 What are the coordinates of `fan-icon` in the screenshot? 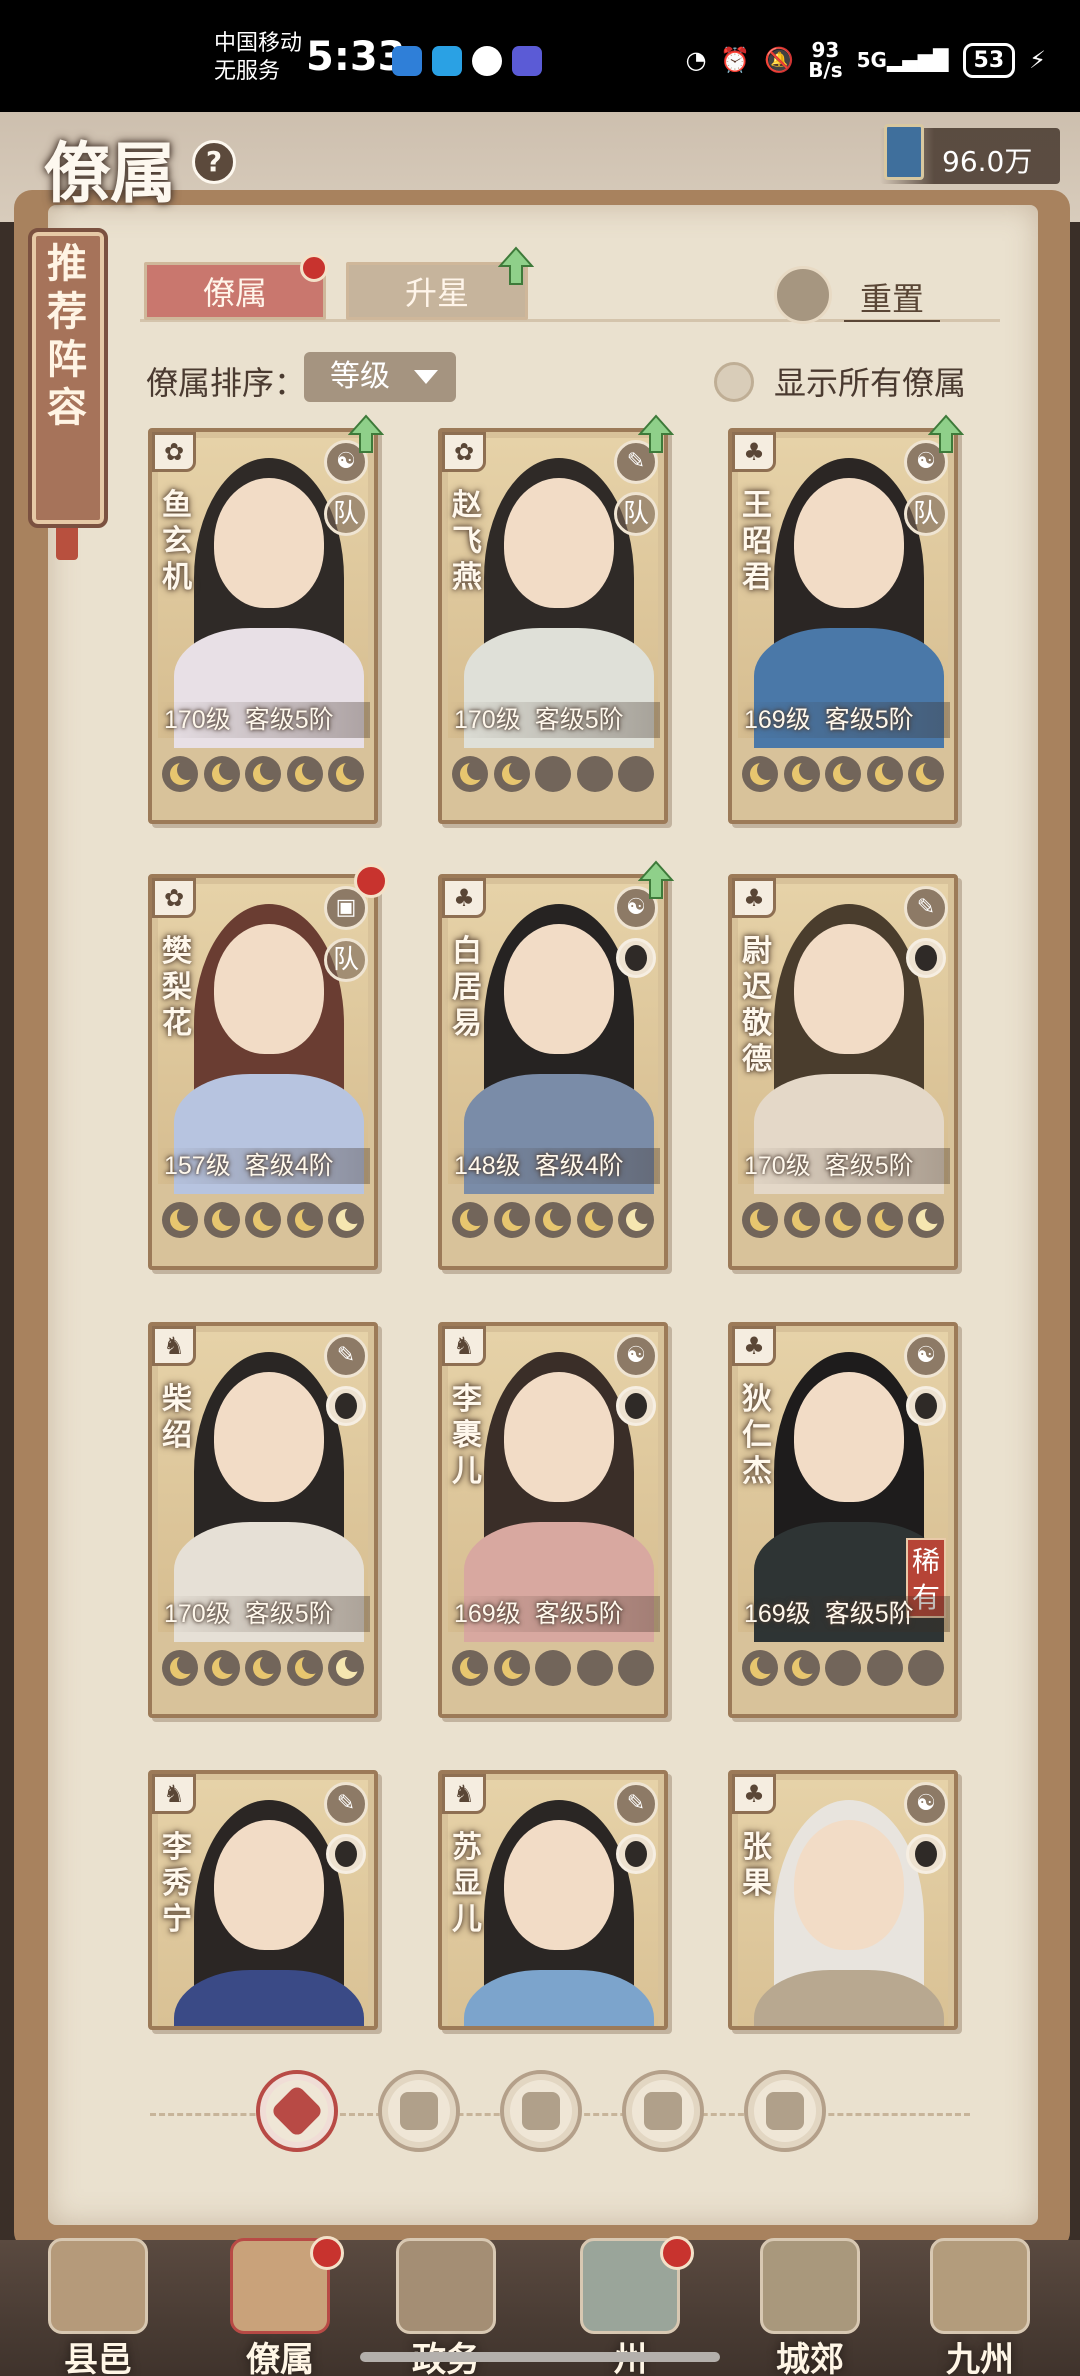 It's located at (663, 2111).